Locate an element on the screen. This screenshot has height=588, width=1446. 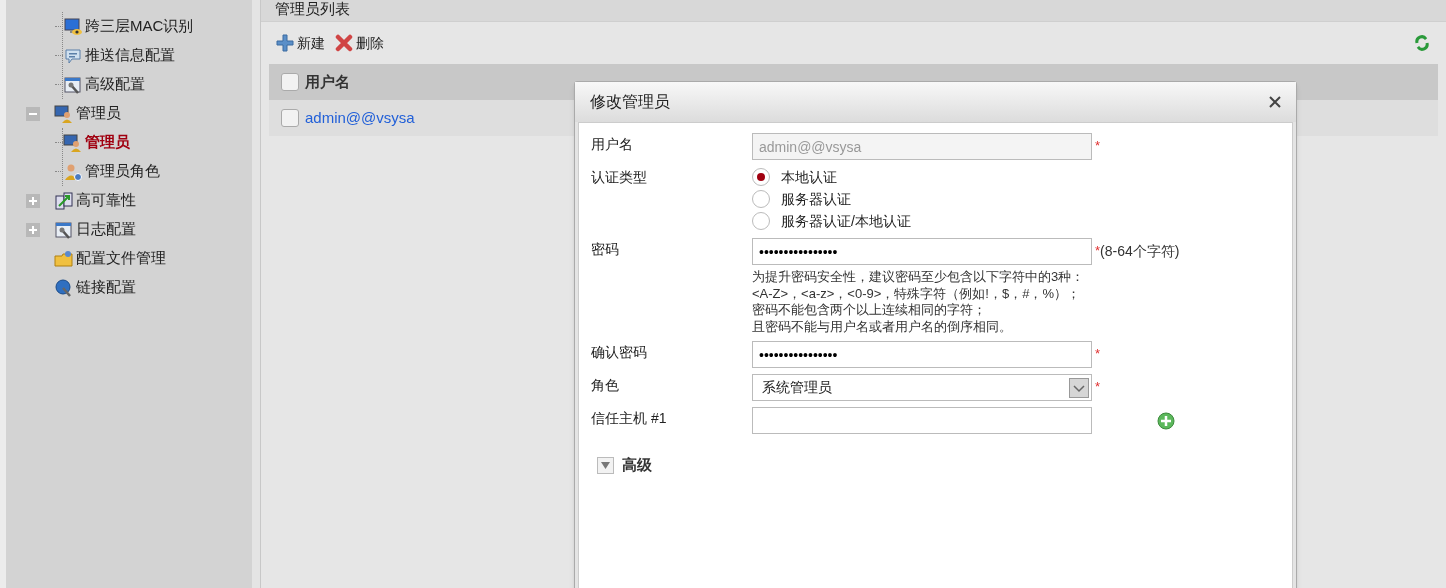
field-label: 用户名 is located at coordinates (612, 144).